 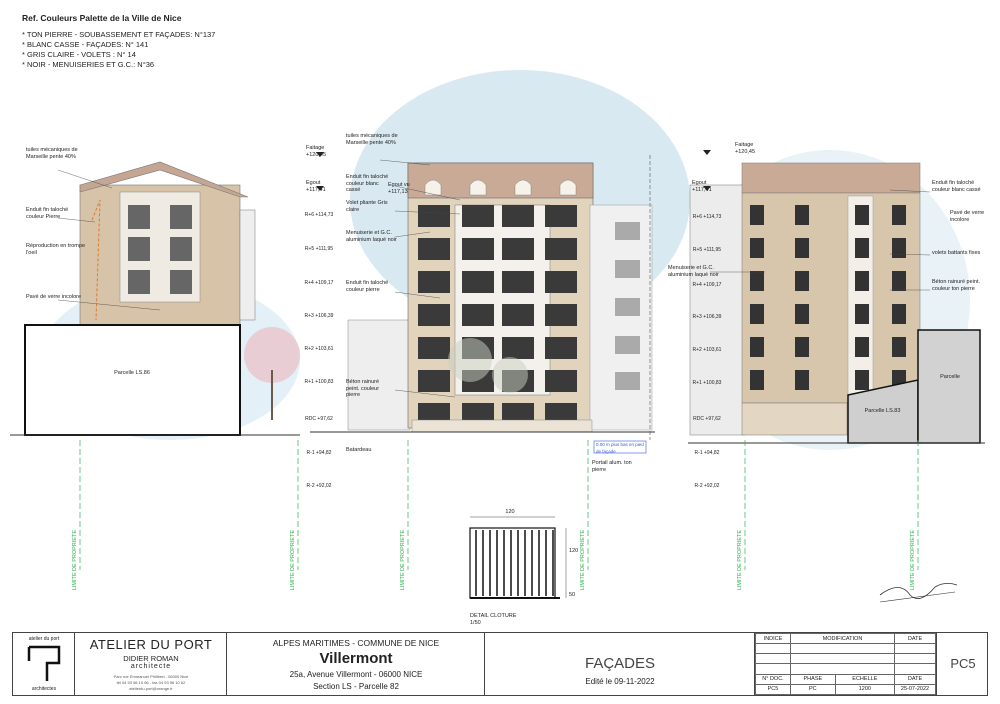 I want to click on sheet-cell: FAÇADES Edité le 09-11-2022, so click(x=620, y=664).